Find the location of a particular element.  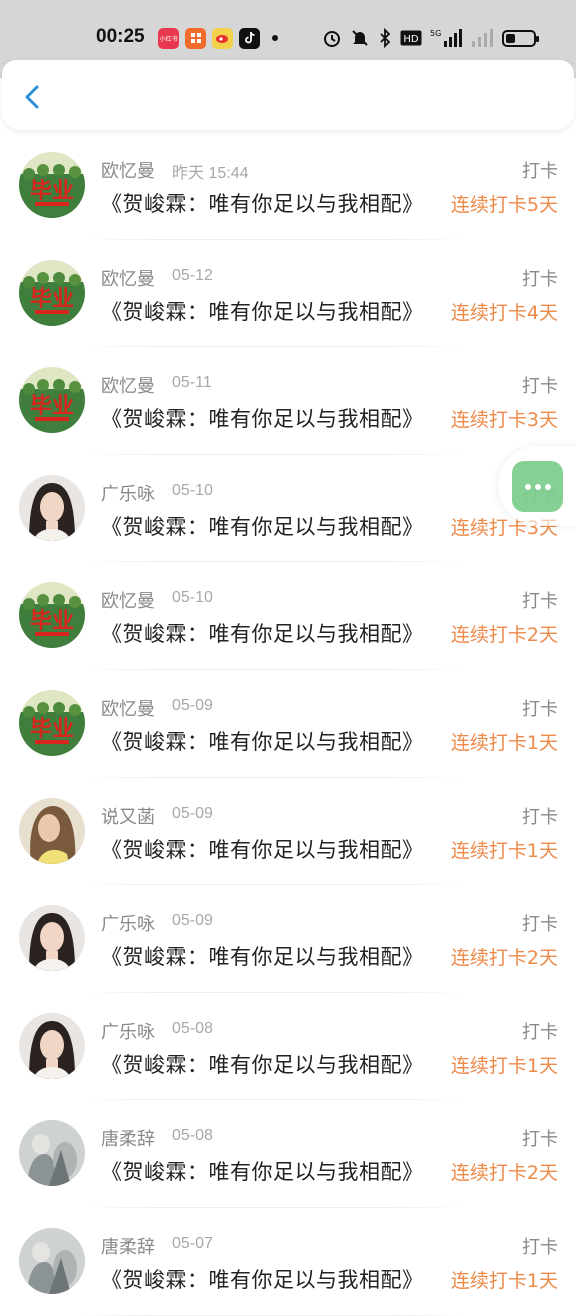

list-item: 唐柔辞 05-08 《贺峻霖：唯有你足以与我相配》 打卡 连续打卡2天 is located at coordinates (288, 1154).